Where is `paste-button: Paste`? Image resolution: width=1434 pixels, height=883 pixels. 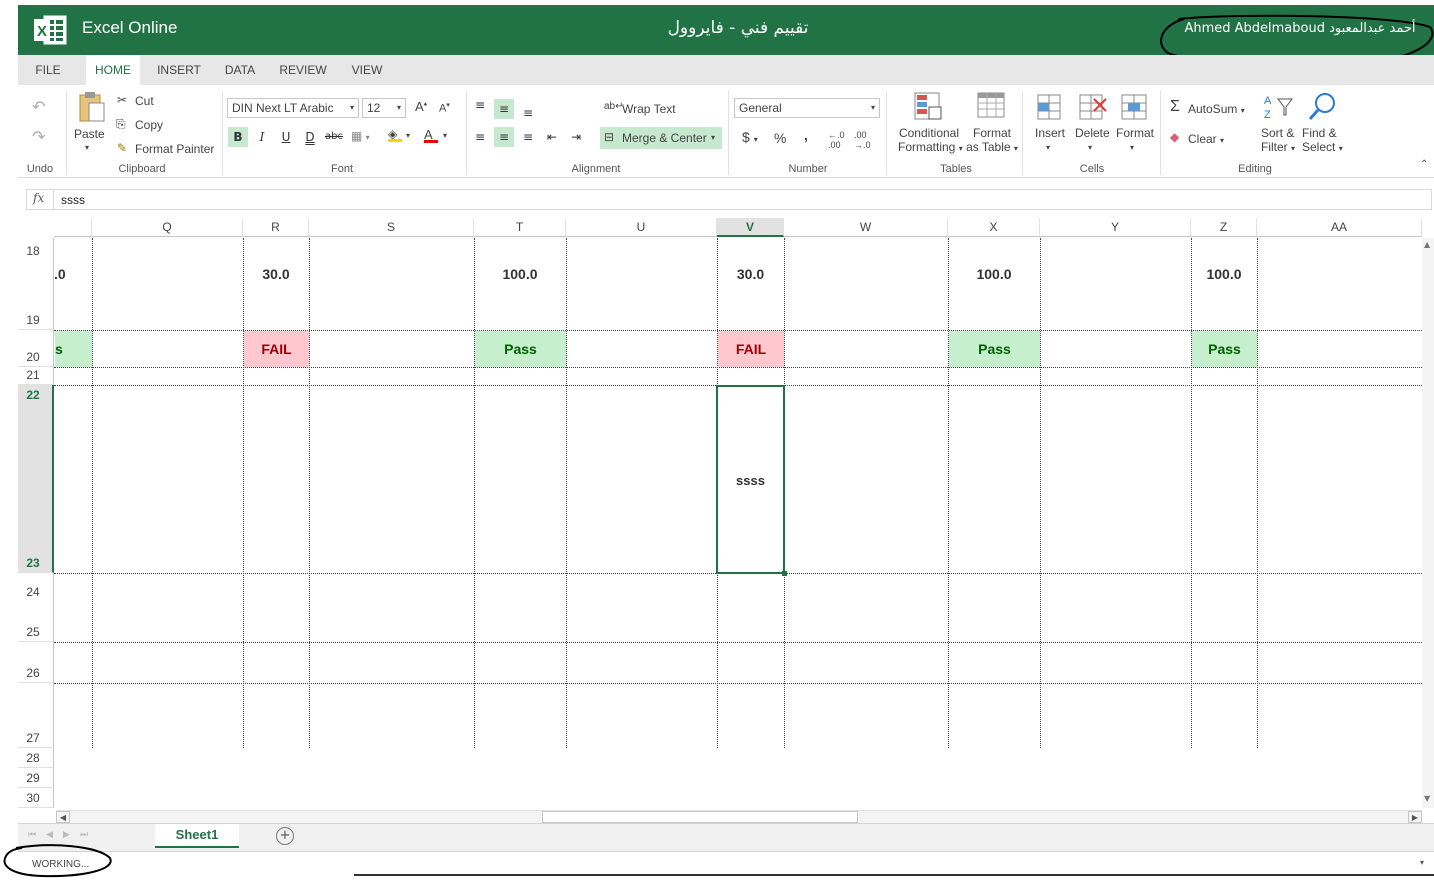
paste-button: Paste is located at coordinates (89, 134).